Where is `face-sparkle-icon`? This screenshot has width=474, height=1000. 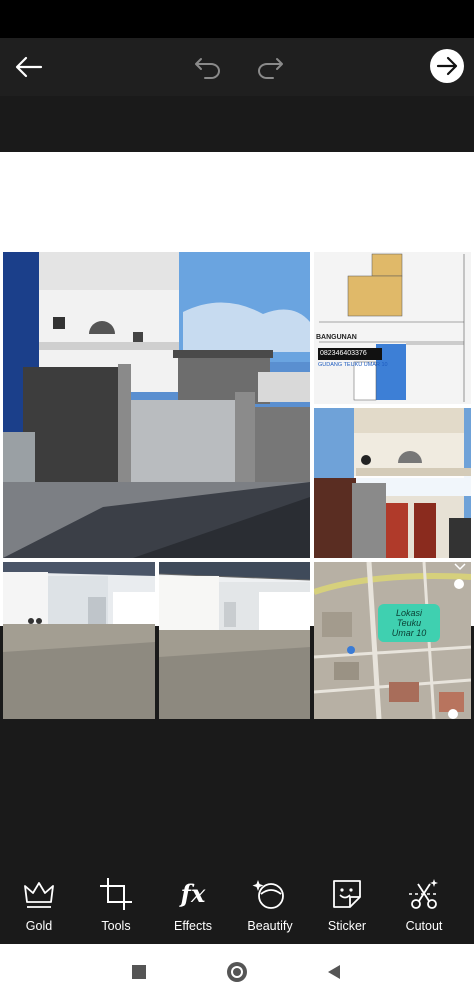 face-sparkle-icon is located at coordinates (268, 894).